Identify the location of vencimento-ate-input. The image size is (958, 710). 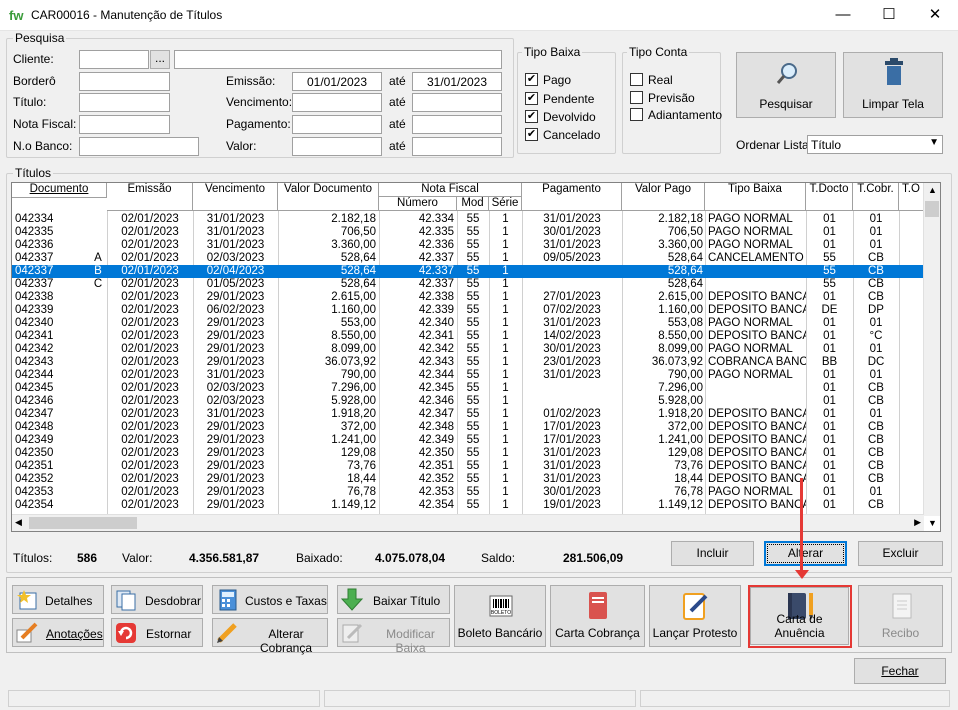
(457, 102).